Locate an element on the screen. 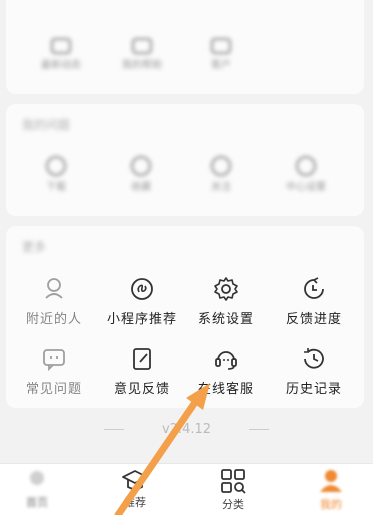 This screenshot has width=373, height=516. help-item-1: 下载 is located at coordinates (56, 173).